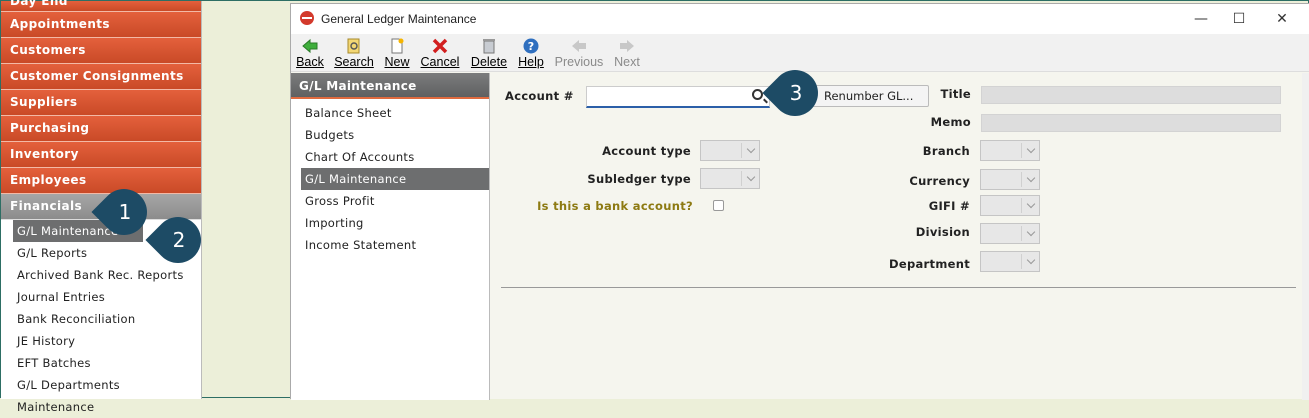 The height and width of the screenshot is (418, 1309). What do you see at coordinates (950, 122) in the screenshot?
I see `memo-label: Memo` at bounding box center [950, 122].